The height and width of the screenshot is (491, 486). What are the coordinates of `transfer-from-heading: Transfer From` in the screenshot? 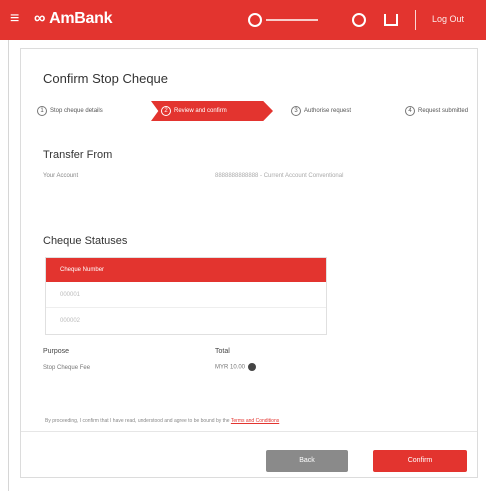 It's located at (78, 155).